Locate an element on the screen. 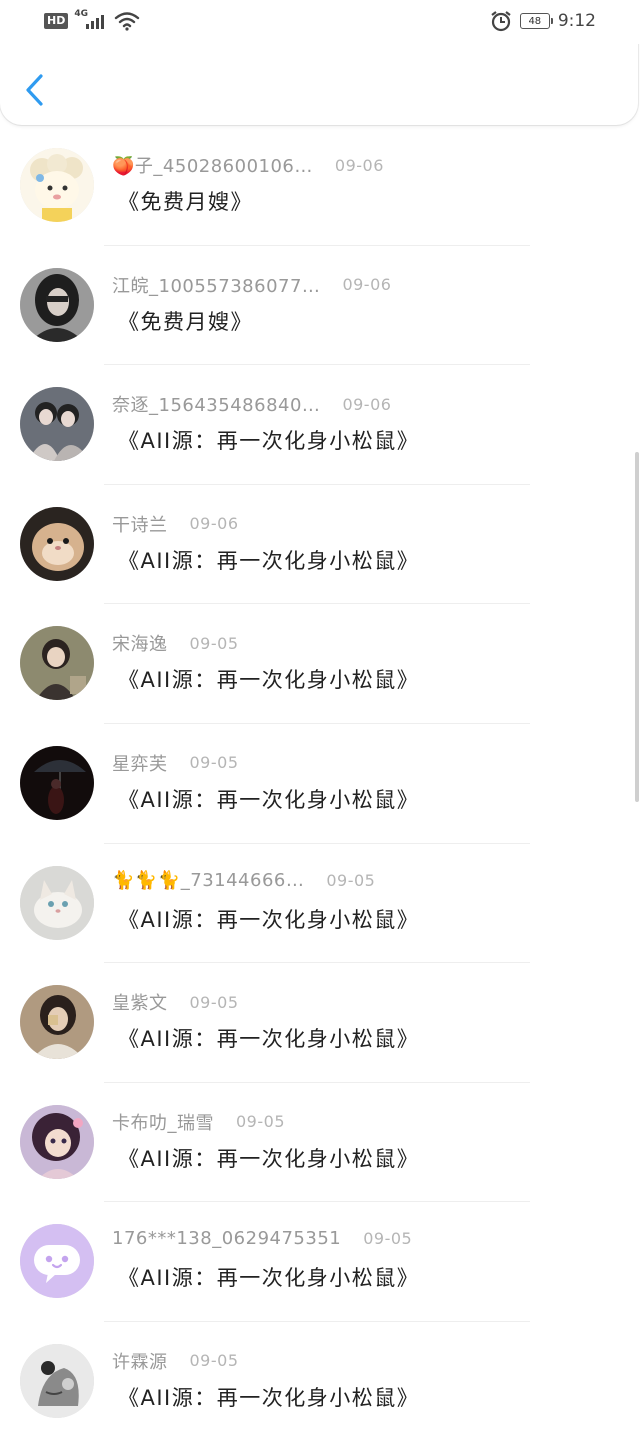 The width and height of the screenshot is (640, 1442). wifi-icon is located at coordinates (127, 21).